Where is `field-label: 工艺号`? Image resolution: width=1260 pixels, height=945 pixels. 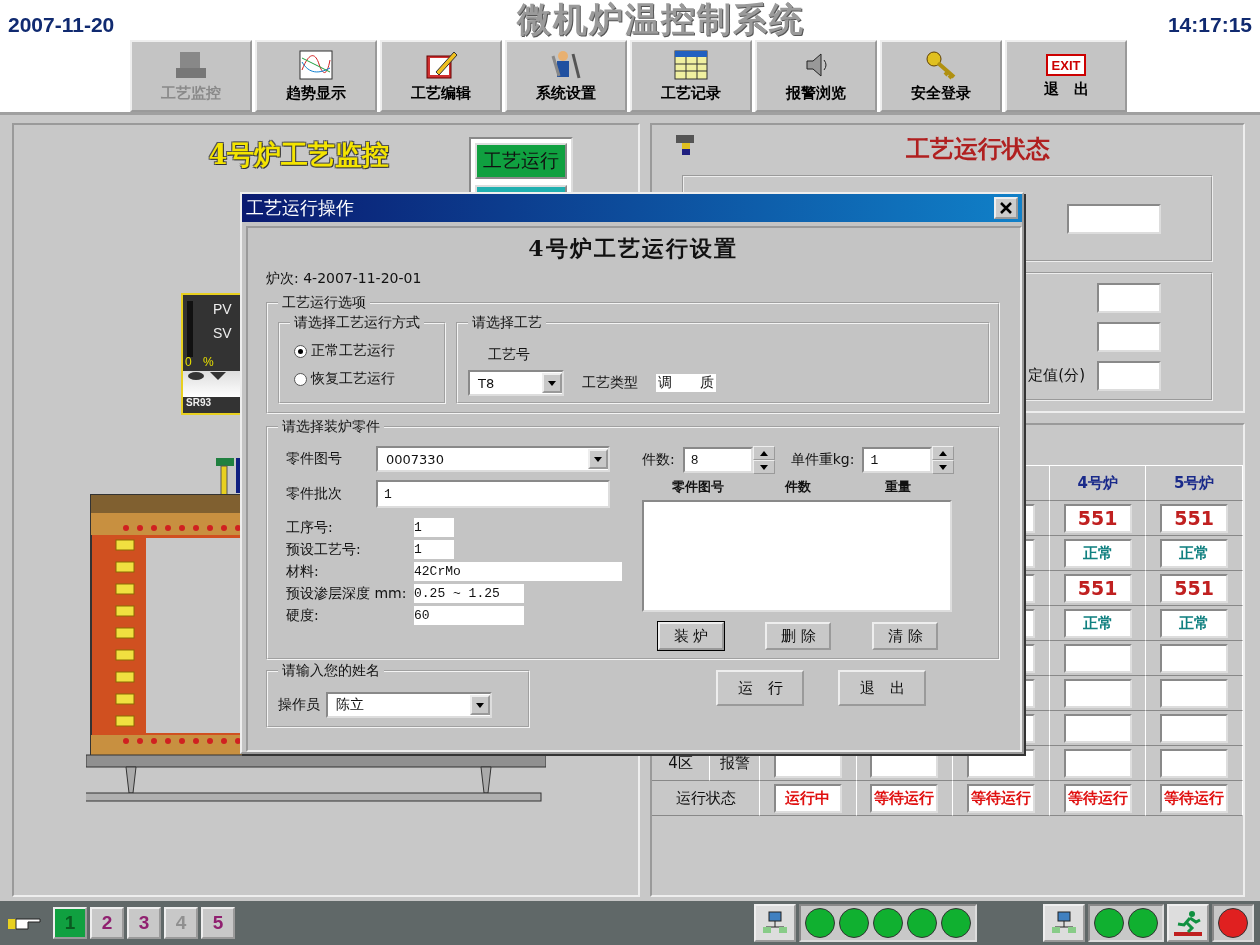
field-label: 工艺号 is located at coordinates (509, 355).